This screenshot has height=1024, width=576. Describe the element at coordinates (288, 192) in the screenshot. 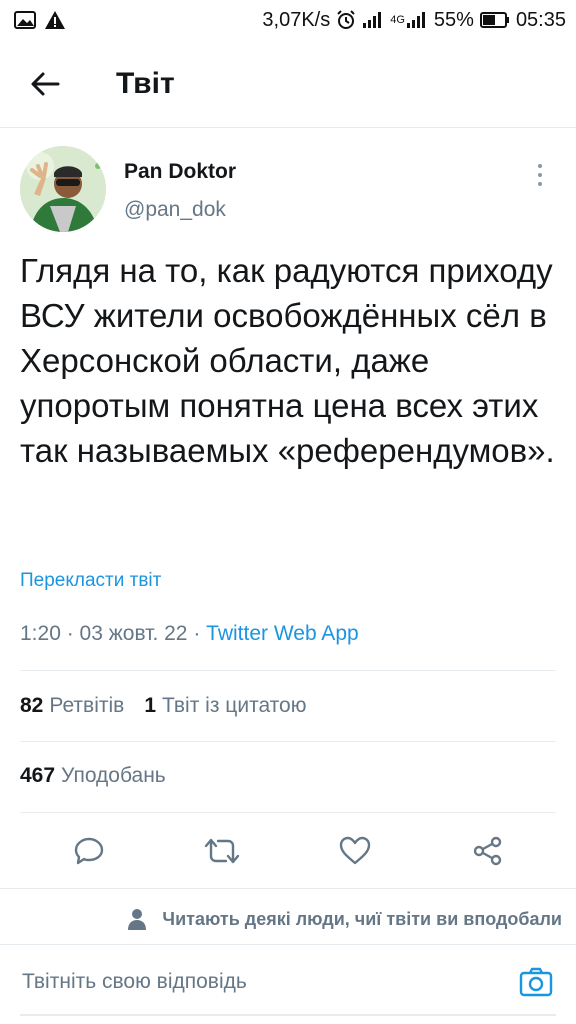

I see `tweet-author: Pan Doktor @pan_dok` at that location.